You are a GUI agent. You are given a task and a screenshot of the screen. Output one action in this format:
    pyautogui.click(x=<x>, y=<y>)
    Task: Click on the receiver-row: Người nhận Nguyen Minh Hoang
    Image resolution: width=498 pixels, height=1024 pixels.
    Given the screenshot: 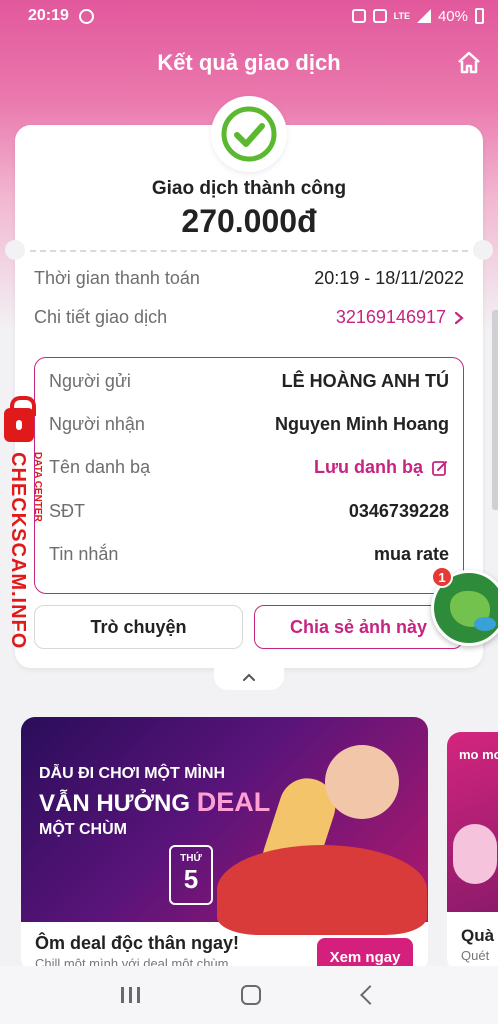 What is the action you would take?
    pyautogui.click(x=249, y=424)
    